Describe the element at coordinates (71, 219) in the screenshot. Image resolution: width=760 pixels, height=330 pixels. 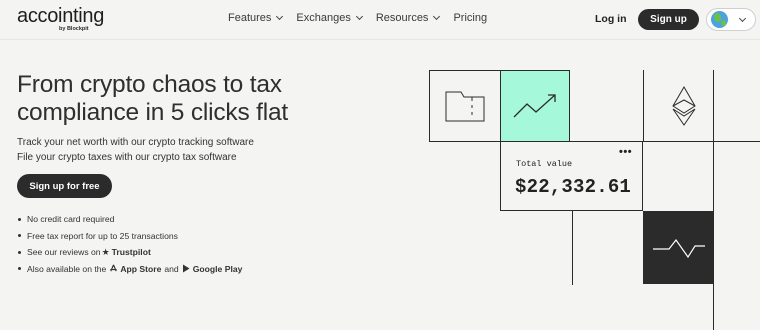
I see `bullet-text: No credit card required` at that location.